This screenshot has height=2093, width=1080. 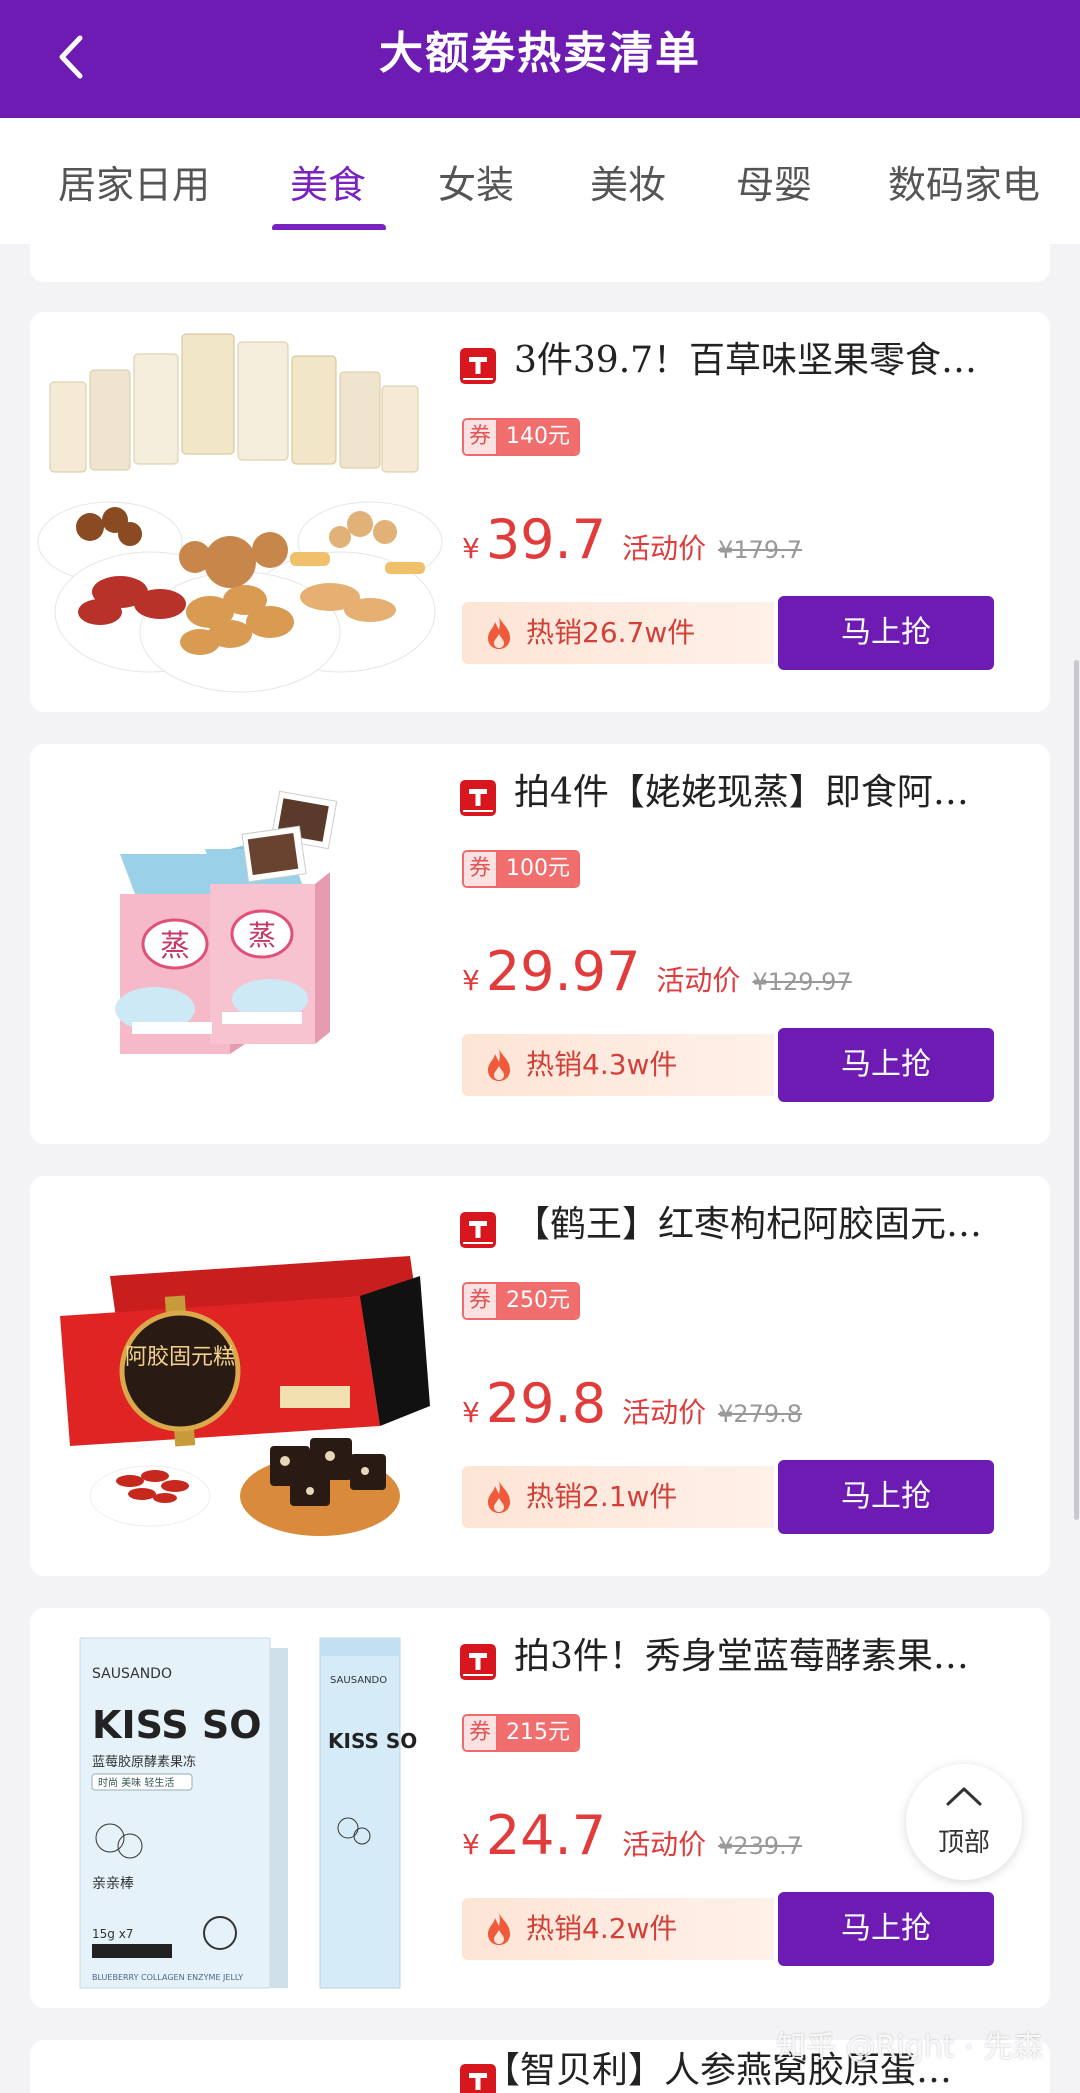 I want to click on box-footer: BLUEBERRY COLLAGEN ENZYME JELLY, so click(x=167, y=1977).